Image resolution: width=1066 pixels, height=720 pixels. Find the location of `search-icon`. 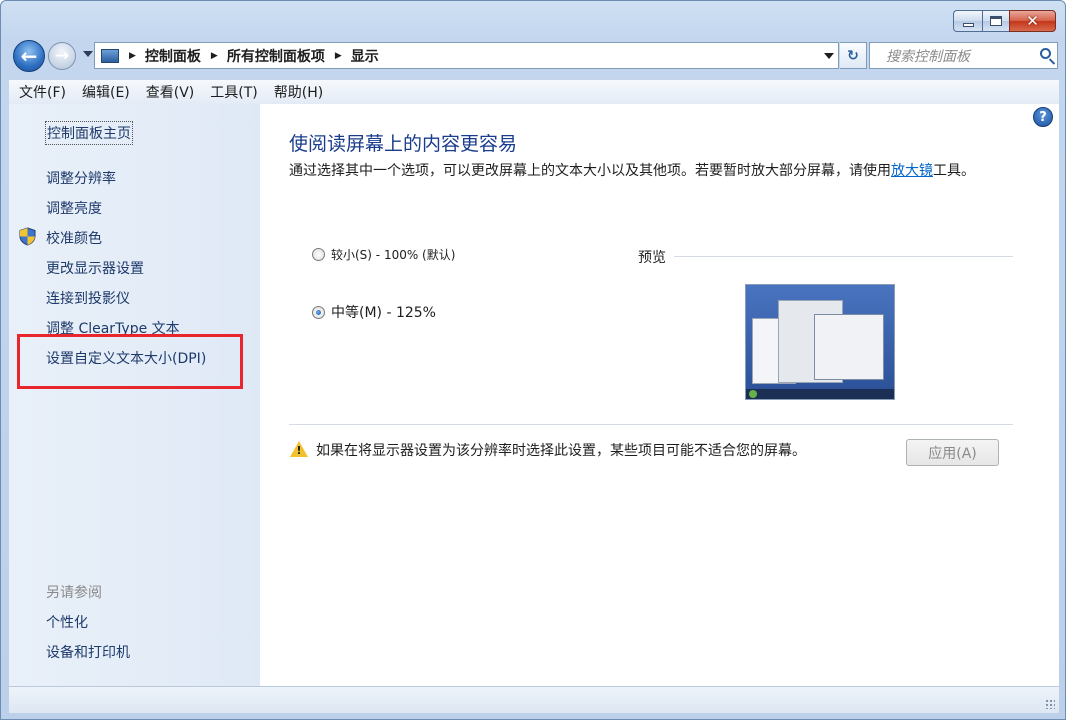

search-icon is located at coordinates (1045, 53).